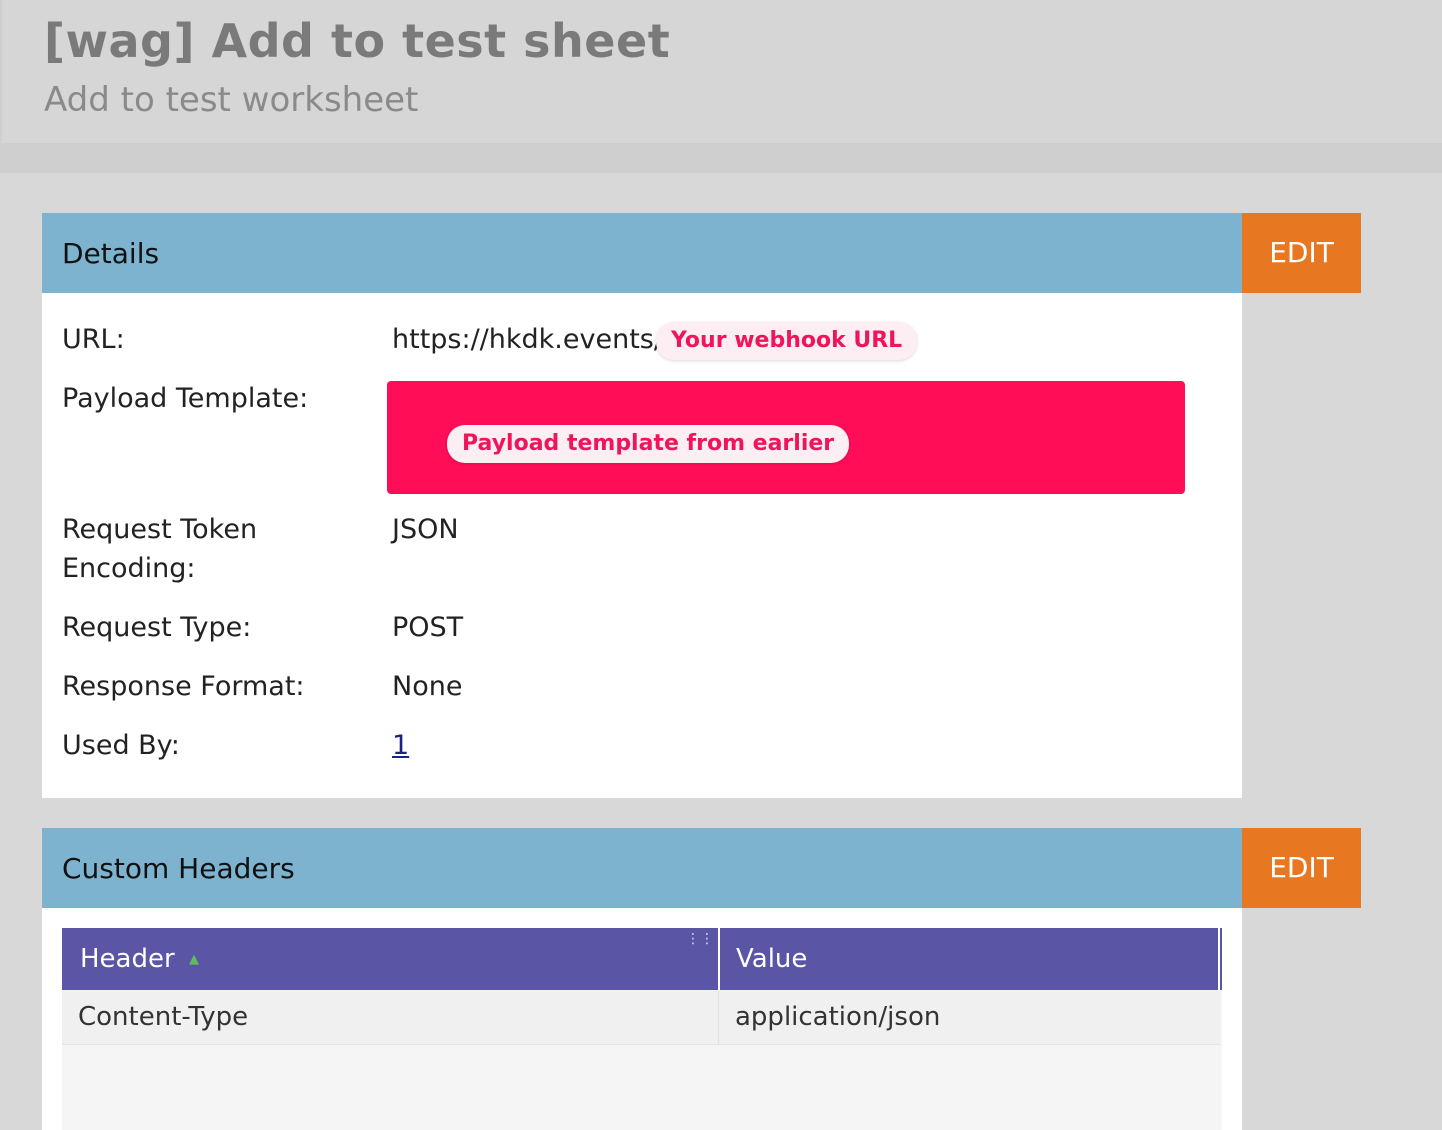  What do you see at coordinates (838, 1017) in the screenshot?
I see `table-cell: application/json` at bounding box center [838, 1017].